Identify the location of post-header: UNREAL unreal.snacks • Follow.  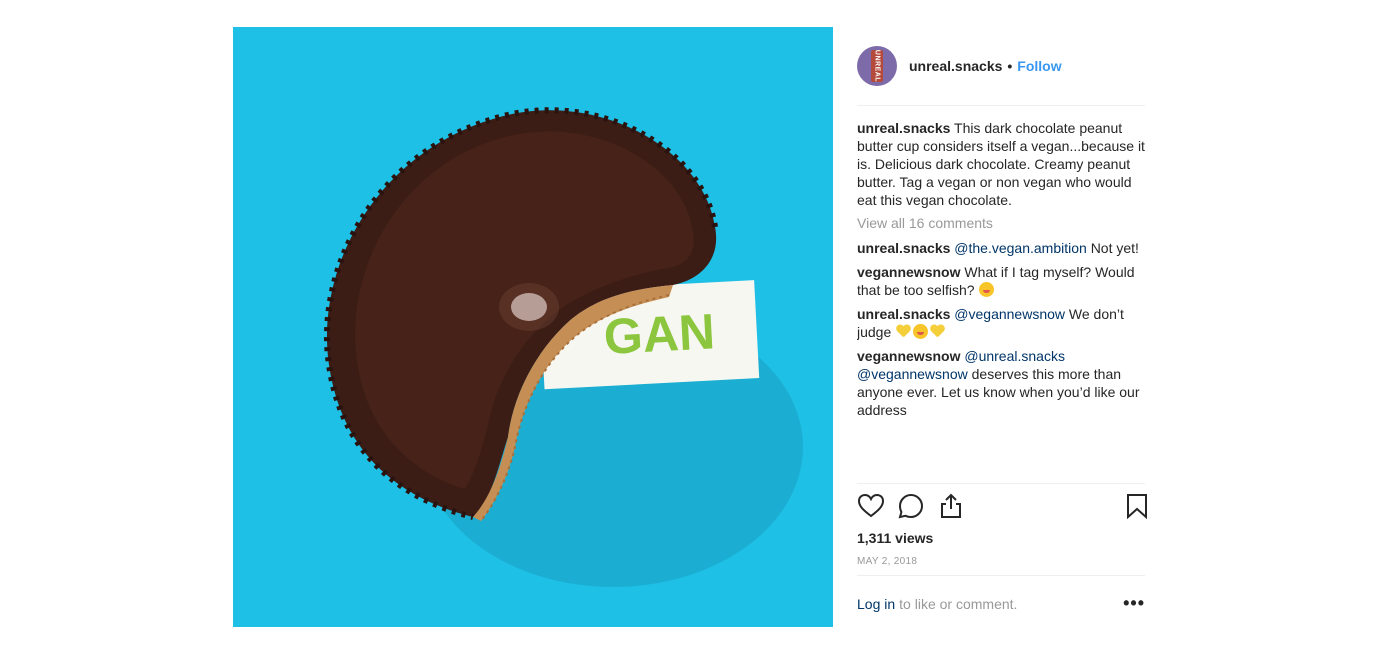
(1001, 66).